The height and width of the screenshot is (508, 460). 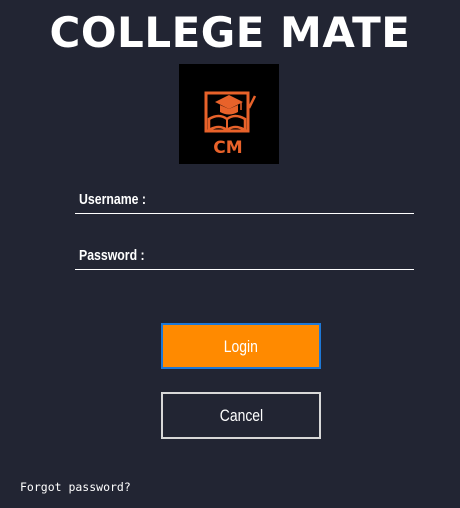 What do you see at coordinates (230, 32) in the screenshot?
I see `app-title: COLLEGE MATE` at bounding box center [230, 32].